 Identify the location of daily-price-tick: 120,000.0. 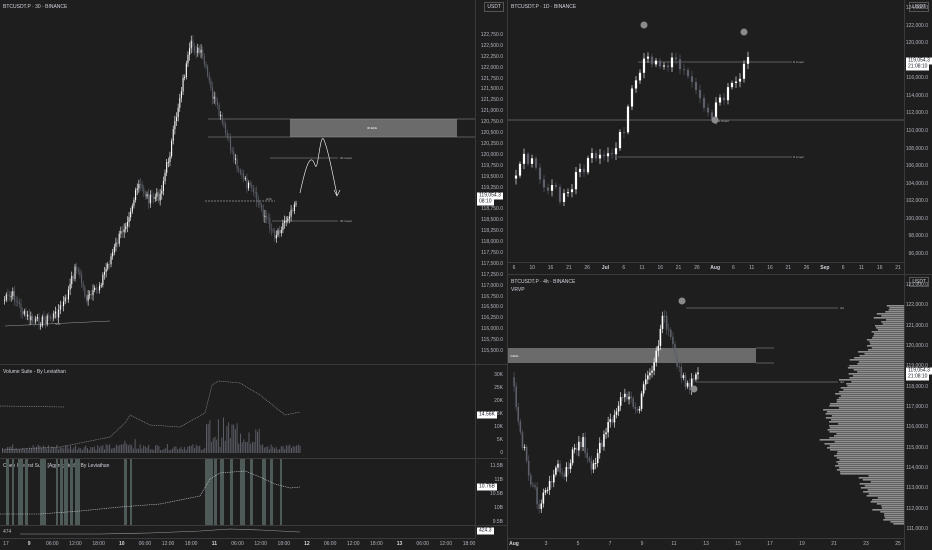
(916, 43).